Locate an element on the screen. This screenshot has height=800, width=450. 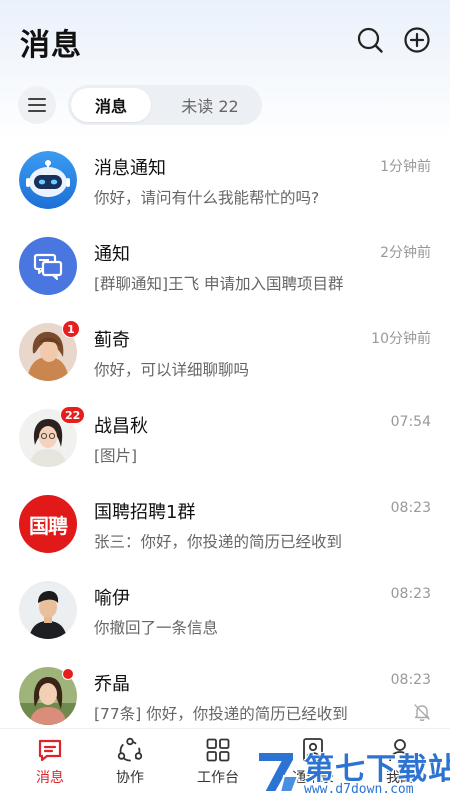
watermark: 第七下载站 www.d7down.com is located at coordinates (351, 771).